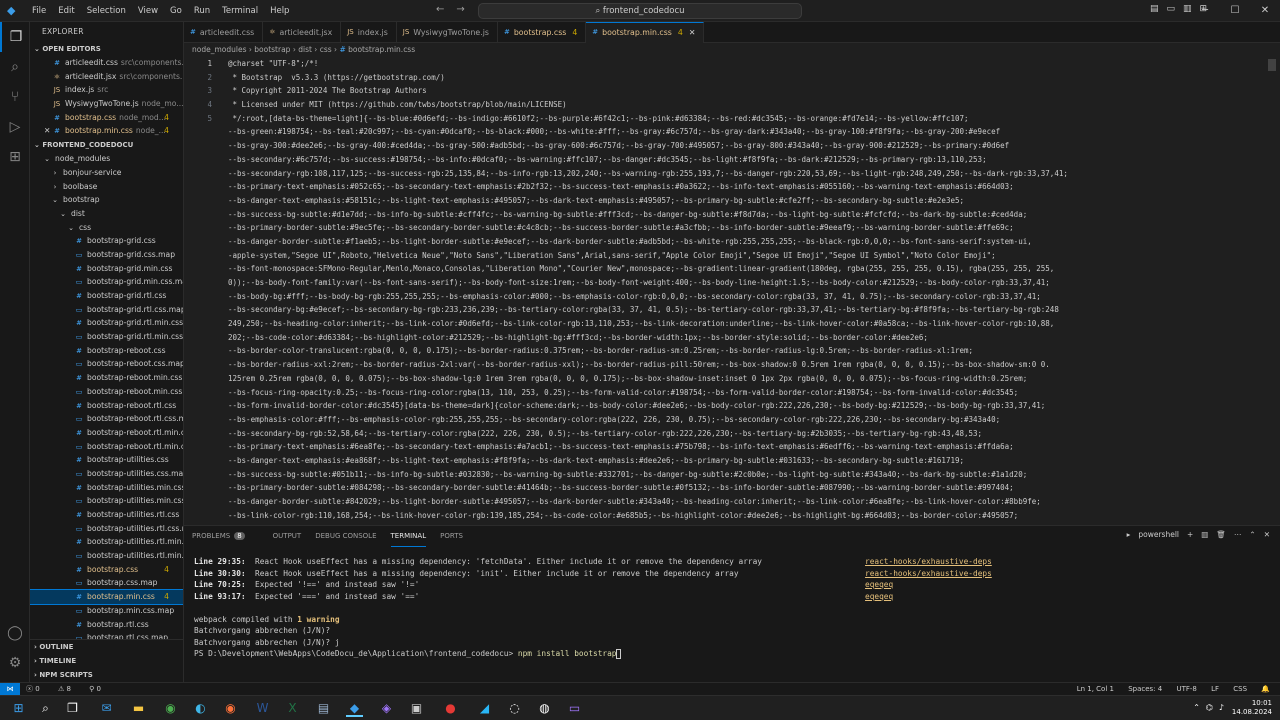 This screenshot has width=1280, height=720. What do you see at coordinates (106, 337) in the screenshot?
I see `tree-item: ▭ bootstrap-grid.rtl.min.css.map` at bounding box center [106, 337].